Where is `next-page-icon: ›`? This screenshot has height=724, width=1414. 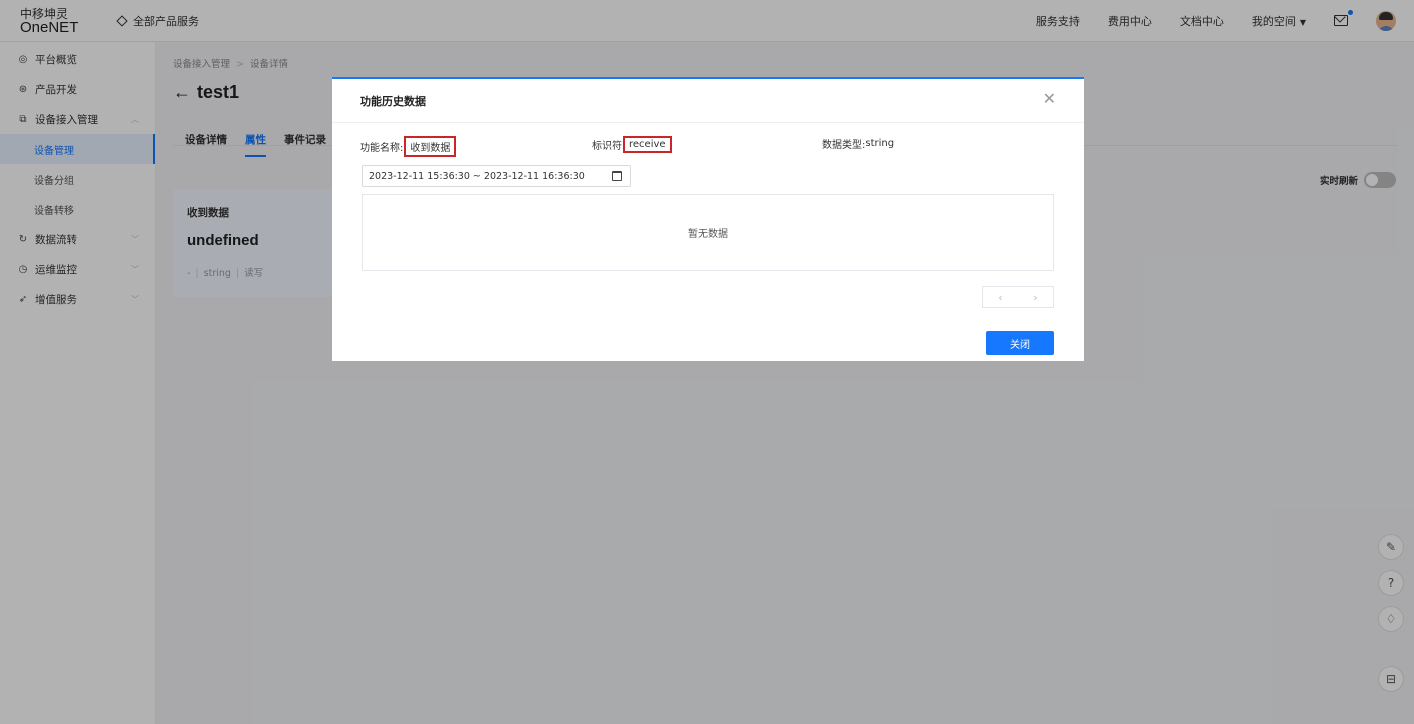 next-page-icon: › is located at coordinates (1035, 297).